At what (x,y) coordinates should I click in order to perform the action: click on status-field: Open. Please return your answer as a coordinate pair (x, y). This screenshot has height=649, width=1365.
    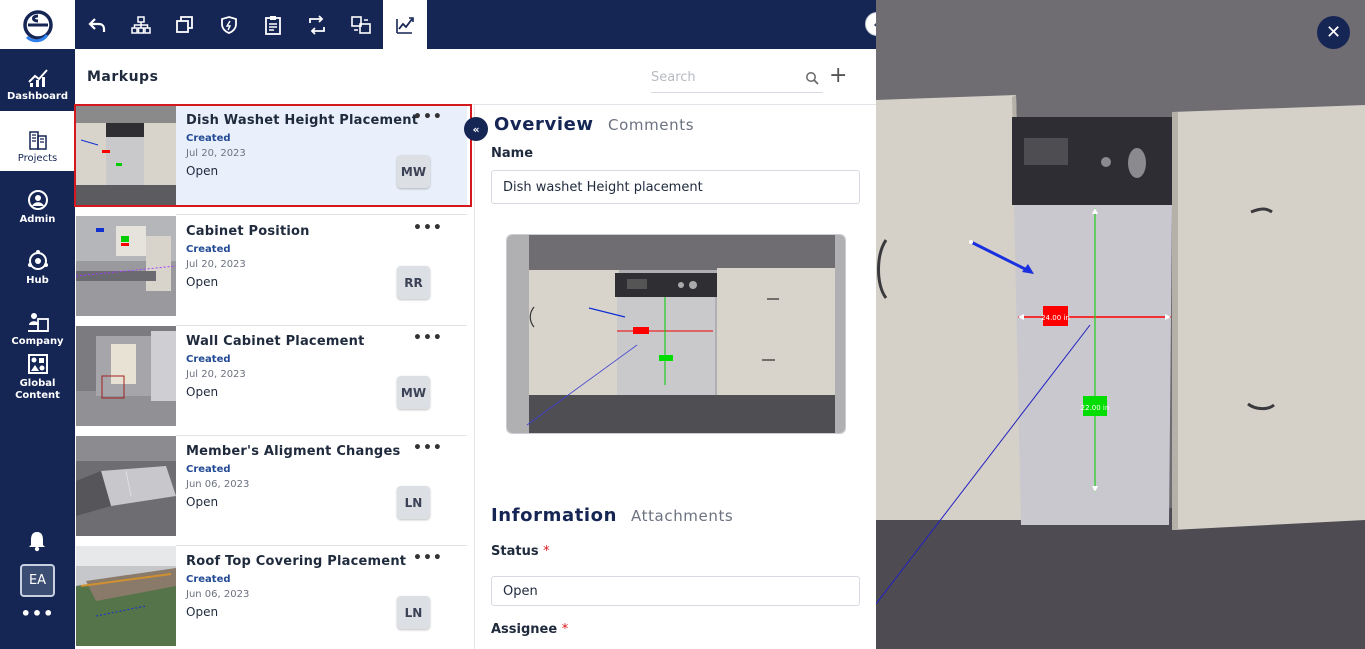
    Looking at the image, I should click on (675, 591).